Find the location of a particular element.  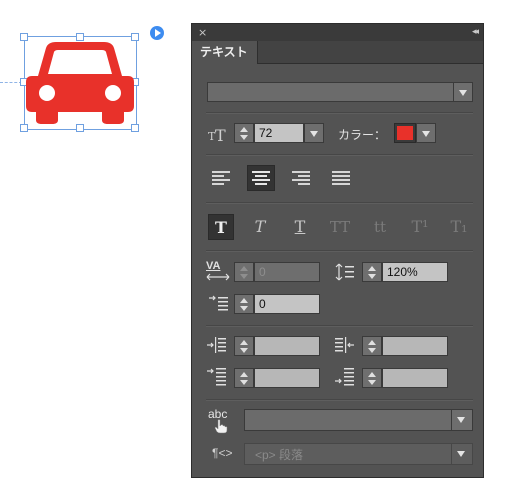

tracking-stepper is located at coordinates (244, 272).